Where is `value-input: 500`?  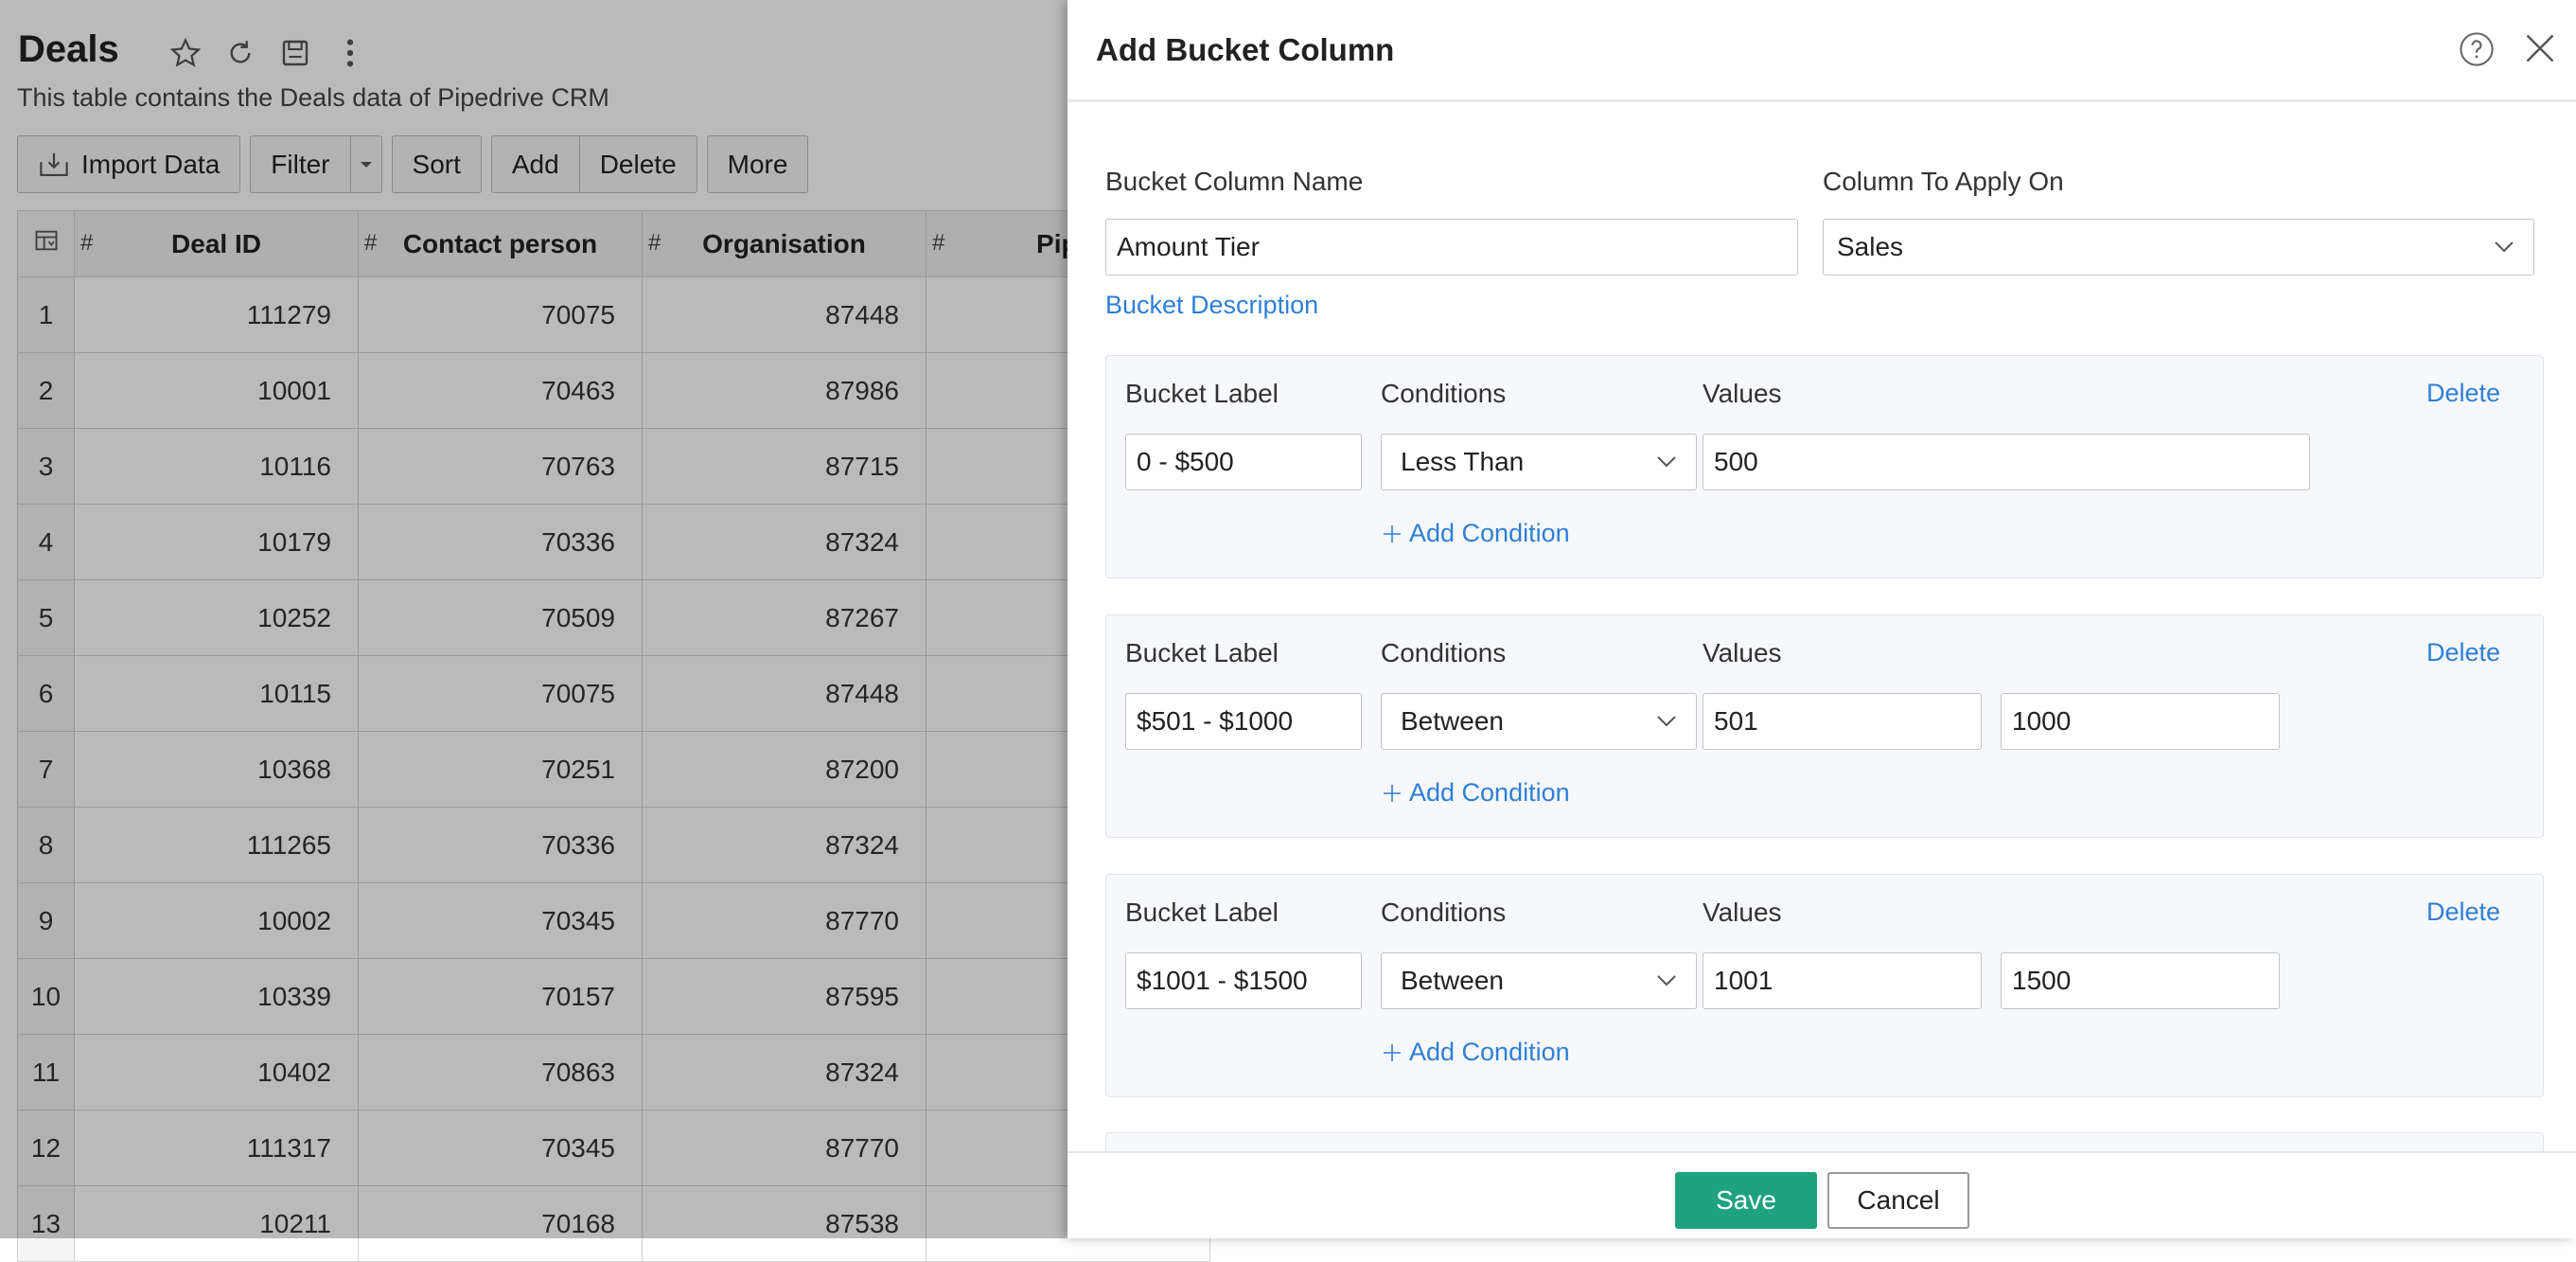 value-input: 500 is located at coordinates (2006, 462).